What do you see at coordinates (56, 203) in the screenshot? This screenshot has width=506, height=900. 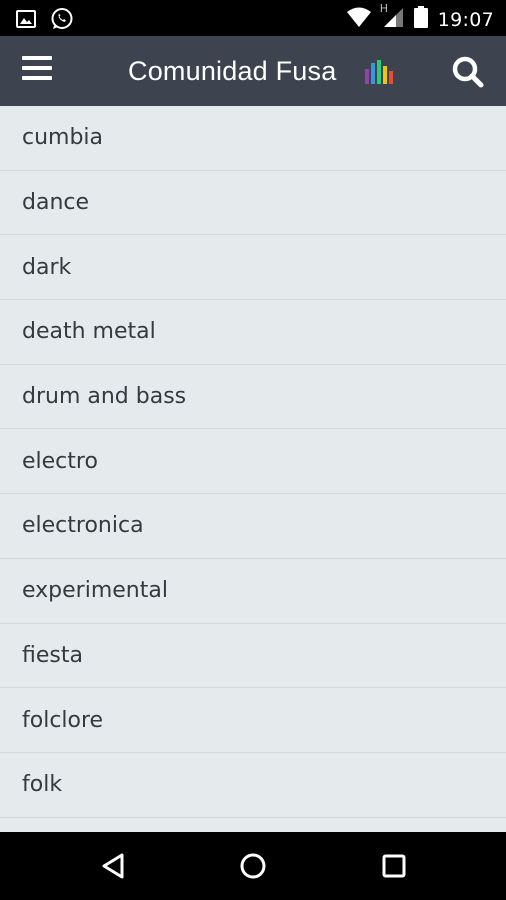 I see `genre-label: dance` at bounding box center [56, 203].